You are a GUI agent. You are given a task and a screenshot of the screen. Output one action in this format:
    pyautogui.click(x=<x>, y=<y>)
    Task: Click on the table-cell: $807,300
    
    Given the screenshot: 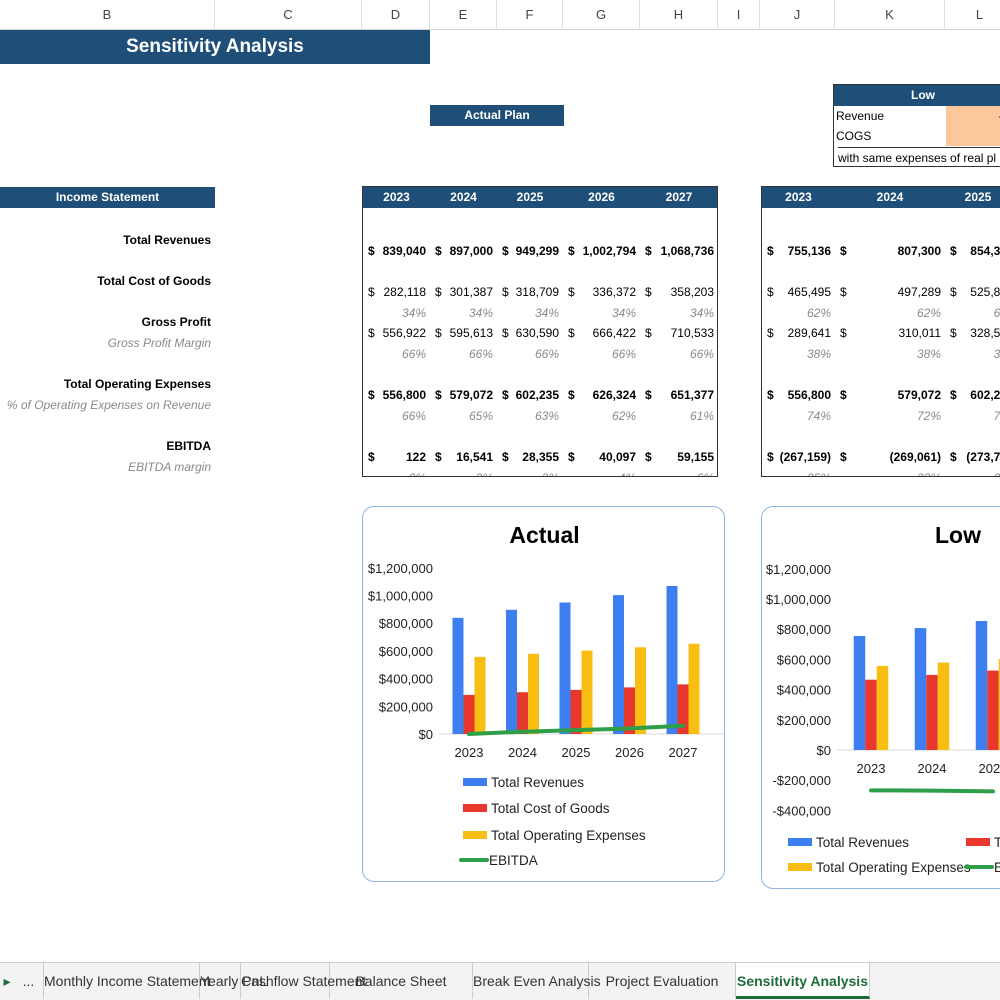 What is the action you would take?
    pyautogui.click(x=890, y=251)
    